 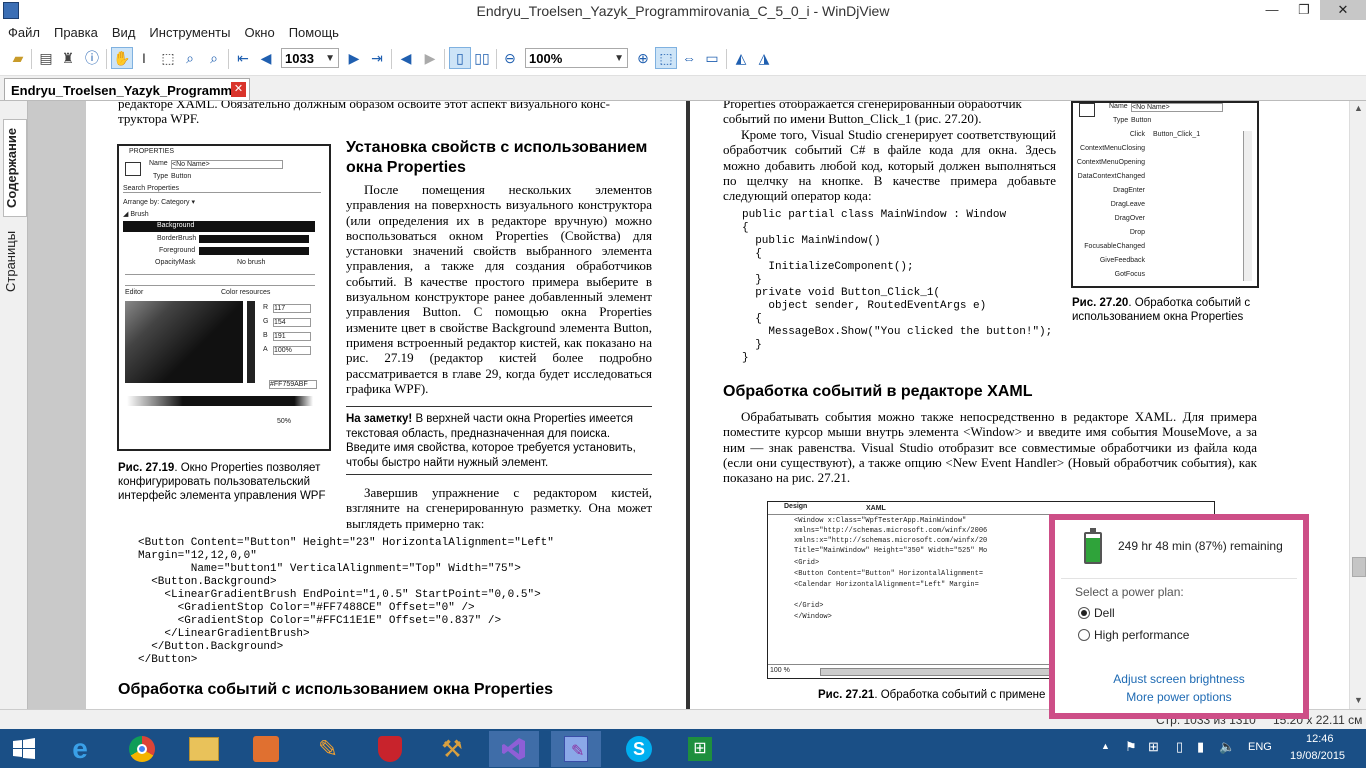 What do you see at coordinates (1357, 405) in the screenshot?
I see `vertical-scrollbar: ▲ ▼` at bounding box center [1357, 405].